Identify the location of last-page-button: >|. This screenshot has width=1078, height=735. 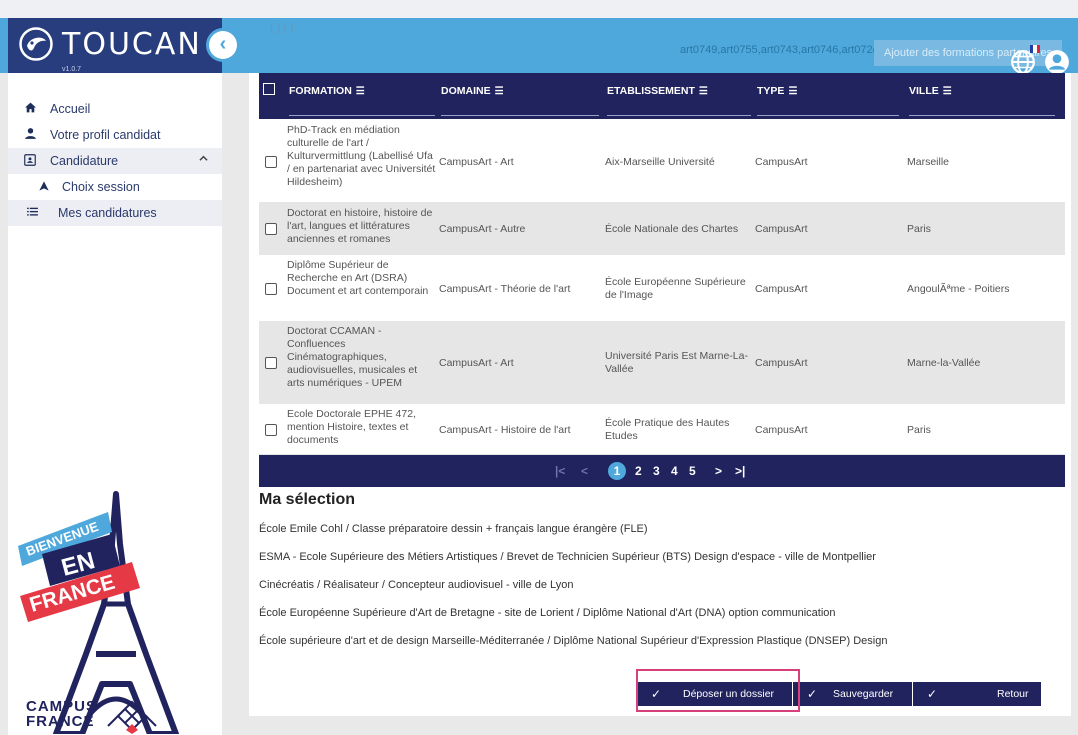
(740, 471).